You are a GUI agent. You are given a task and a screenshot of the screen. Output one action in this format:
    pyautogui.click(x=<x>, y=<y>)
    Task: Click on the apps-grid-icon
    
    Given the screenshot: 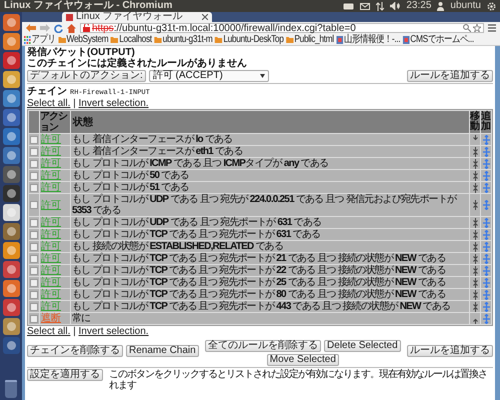 What is the action you would take?
    pyautogui.click(x=27, y=40)
    